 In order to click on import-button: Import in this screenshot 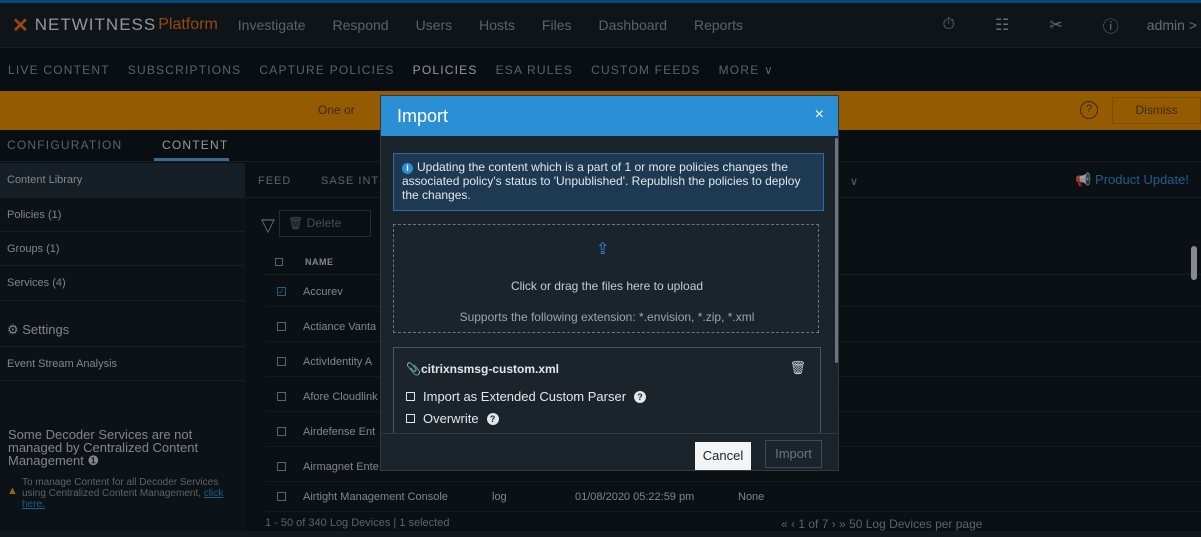, I will do `click(793, 454)`.